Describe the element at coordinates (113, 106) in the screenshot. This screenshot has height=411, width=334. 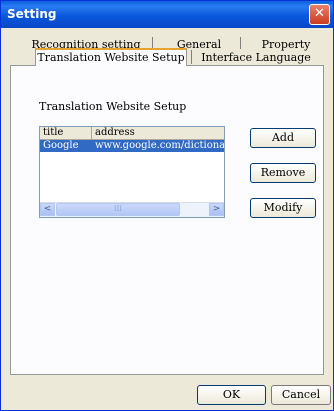
I see `section-label: Translation Website Setup` at that location.